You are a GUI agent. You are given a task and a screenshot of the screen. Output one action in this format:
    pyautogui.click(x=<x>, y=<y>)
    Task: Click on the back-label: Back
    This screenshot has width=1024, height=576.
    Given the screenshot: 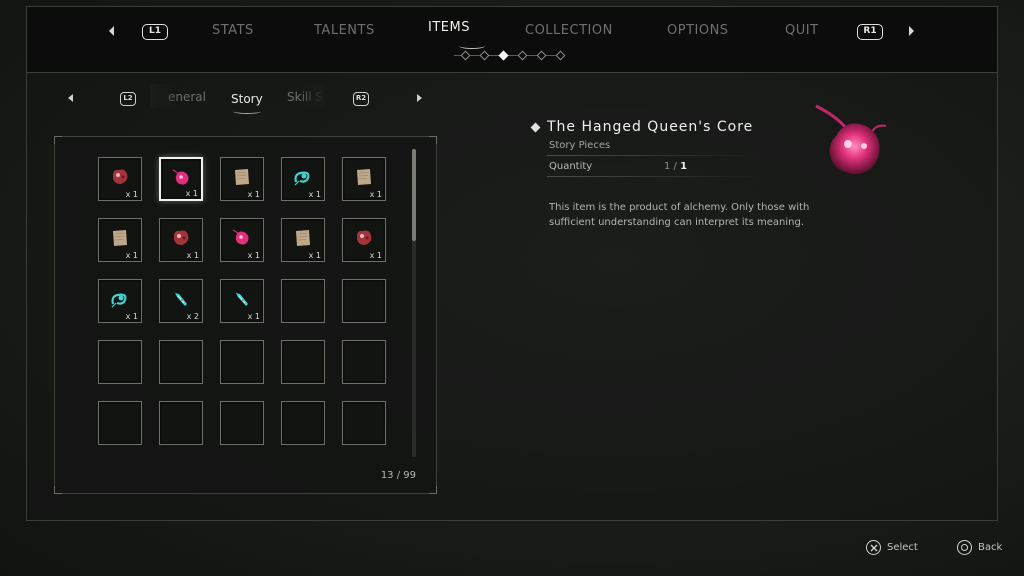 What is the action you would take?
    pyautogui.click(x=990, y=547)
    